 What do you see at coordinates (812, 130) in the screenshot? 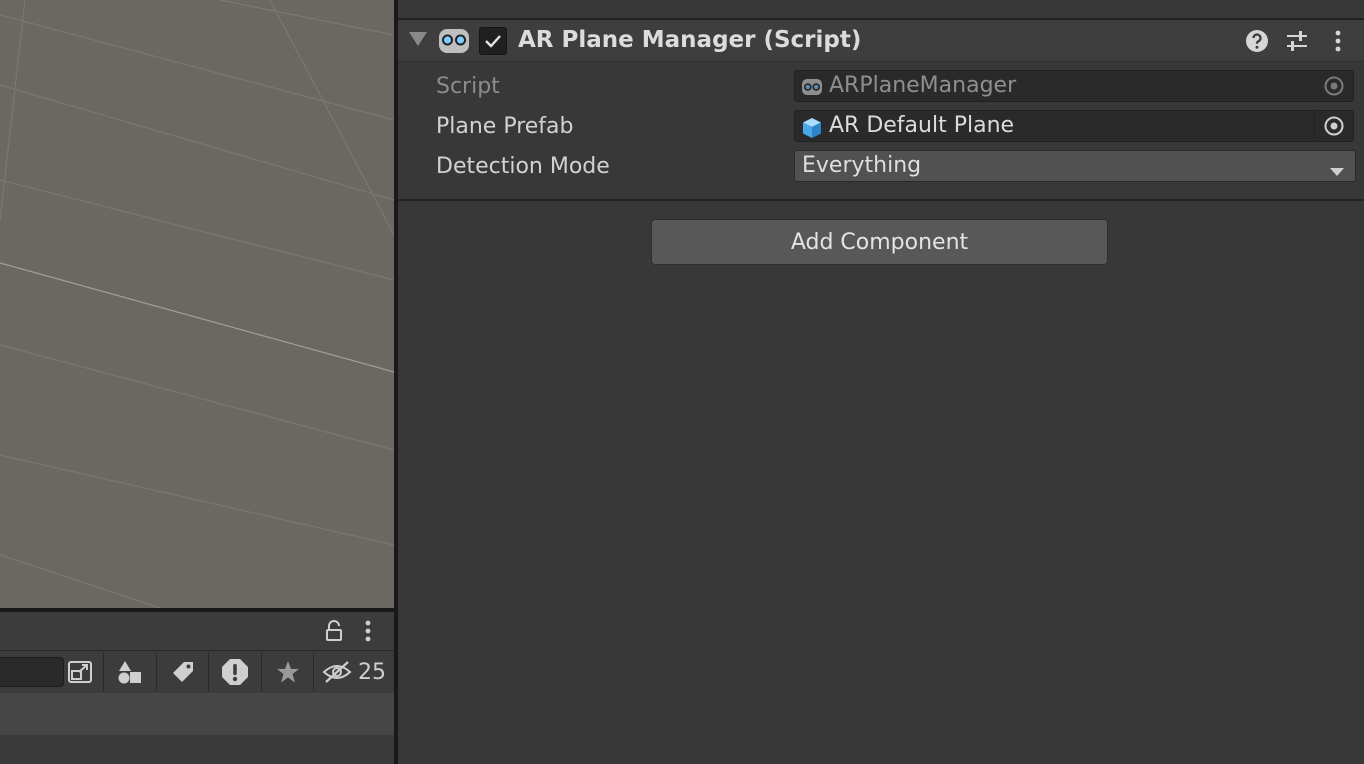
I see `prefab-cube-icon` at bounding box center [812, 130].